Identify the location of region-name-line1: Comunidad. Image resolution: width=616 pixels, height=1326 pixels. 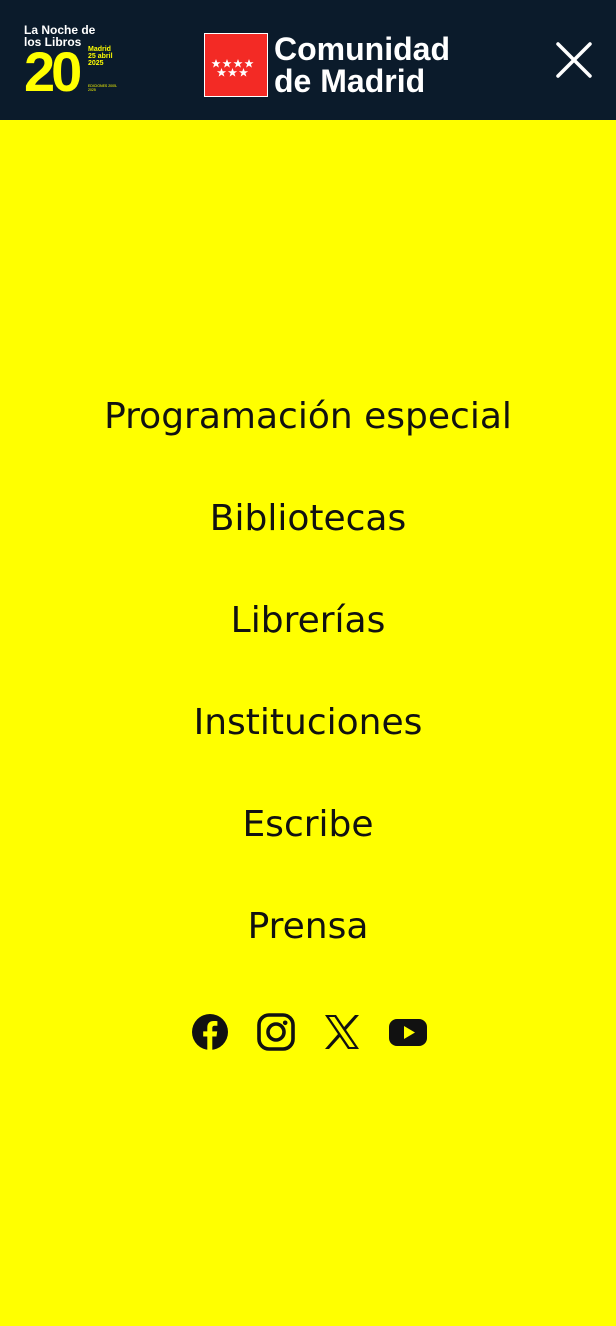
(362, 49).